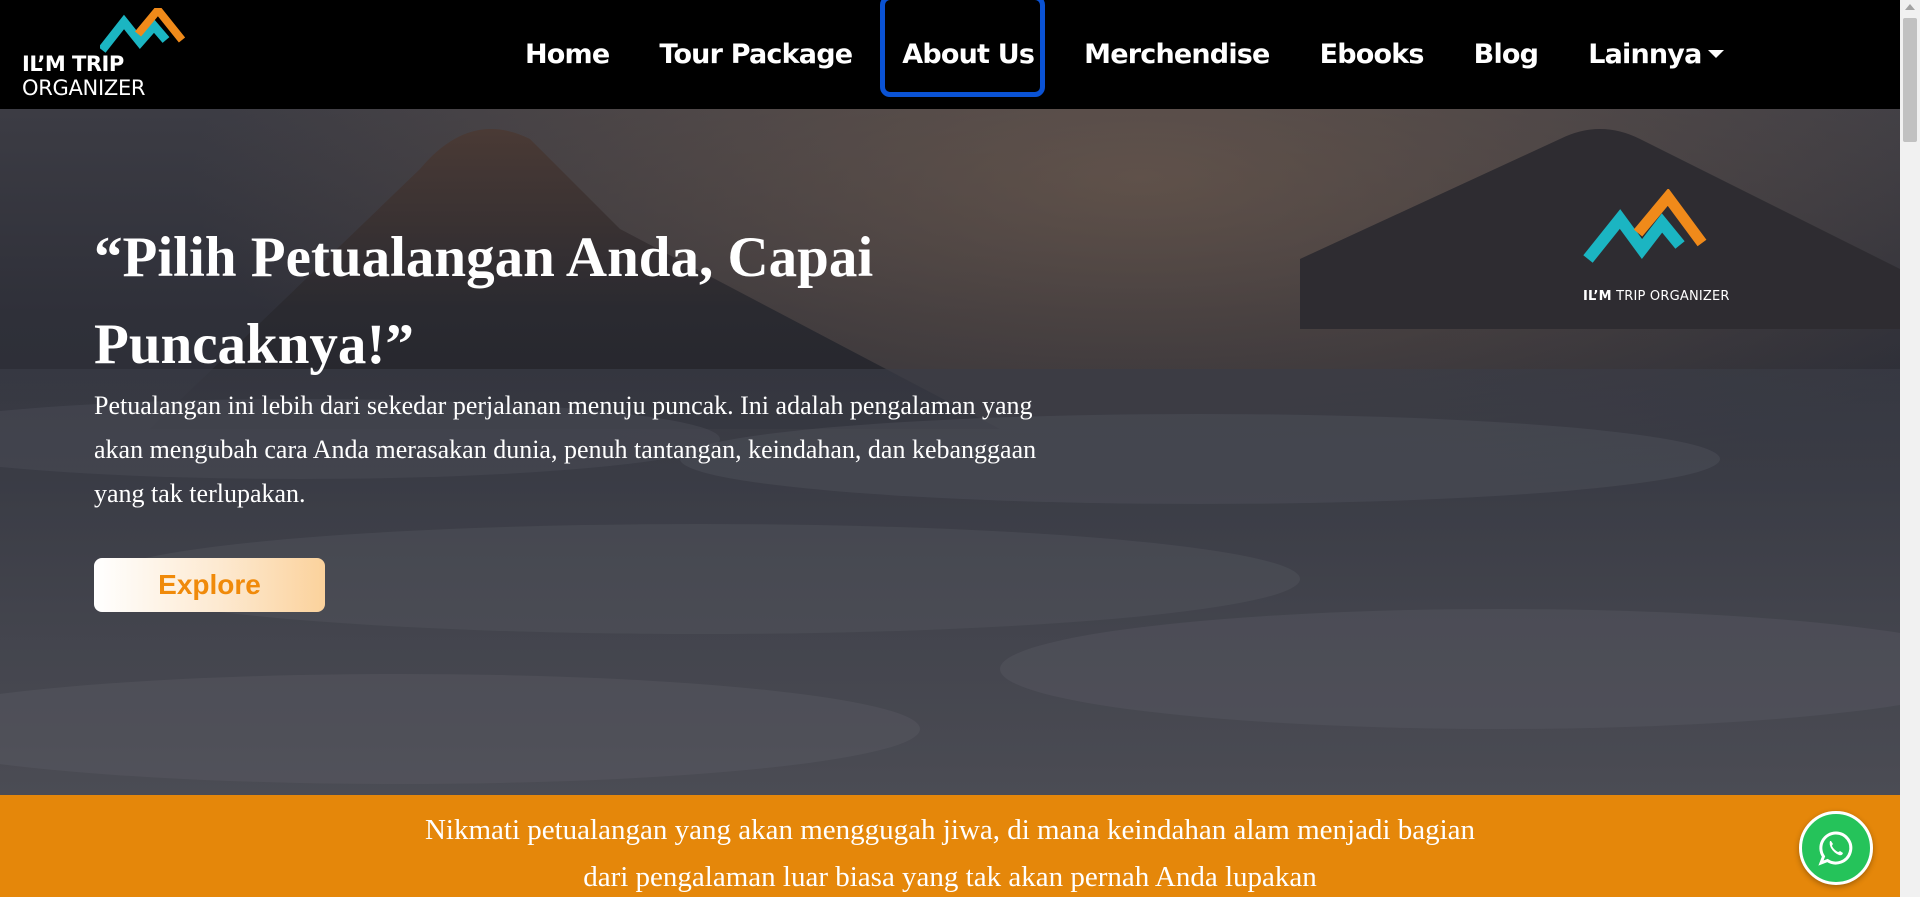  Describe the element at coordinates (567, 54) in the screenshot. I see `nav-item-home: Home` at that location.